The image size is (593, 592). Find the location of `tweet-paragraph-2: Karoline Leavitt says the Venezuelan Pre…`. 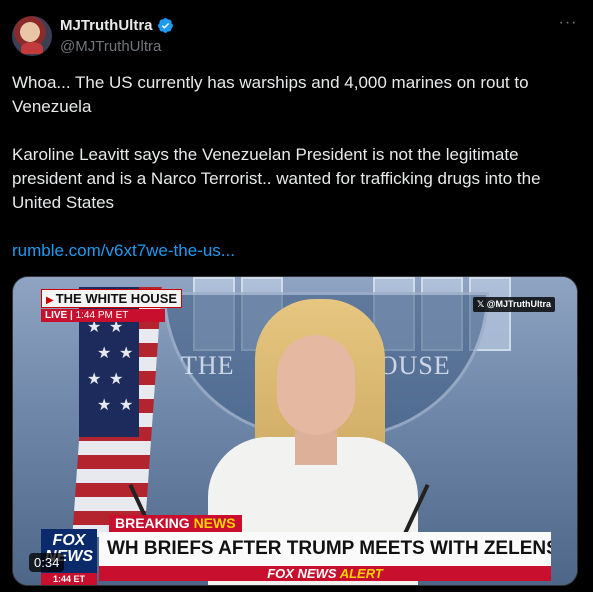

tweet-paragraph-2: Karoline Leavitt says the Venezuelan Pre… is located at coordinates (276, 178).